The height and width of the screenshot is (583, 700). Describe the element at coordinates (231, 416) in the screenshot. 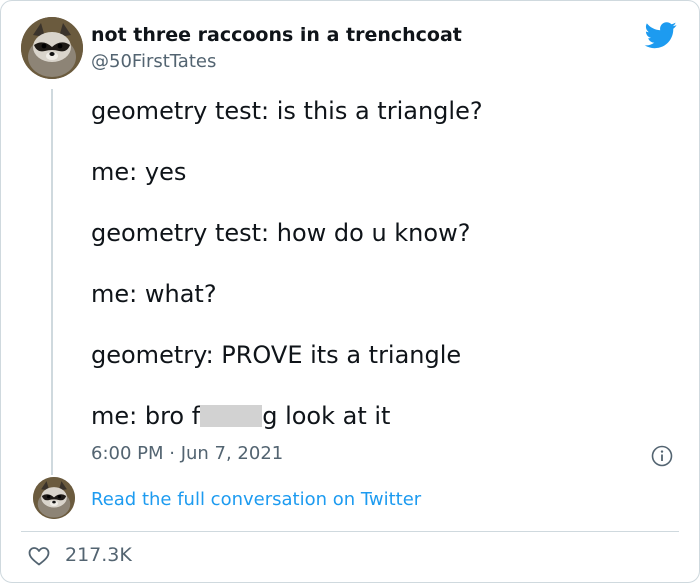

I see `censor-block` at that location.